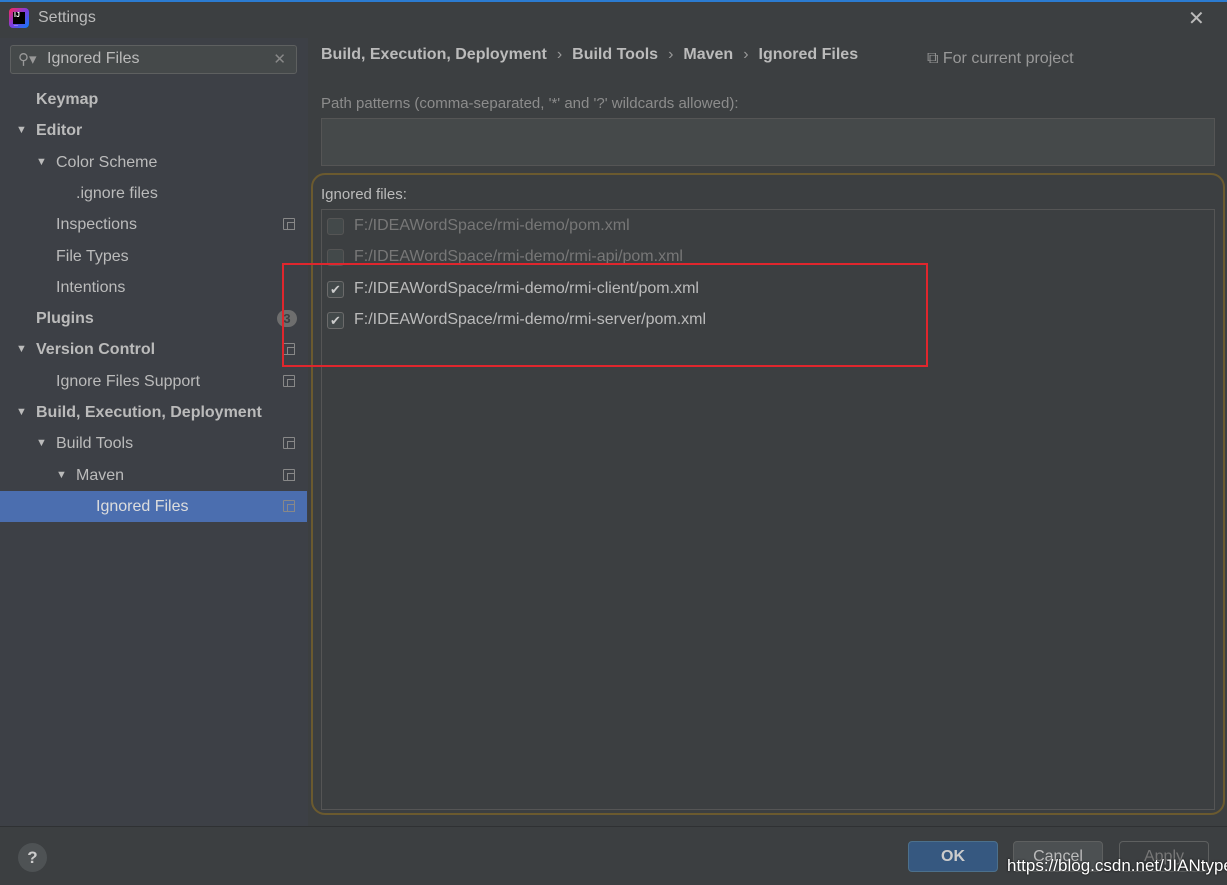  Describe the element at coordinates (96, 350) in the screenshot. I see `tree-item-label: Version Control` at that location.